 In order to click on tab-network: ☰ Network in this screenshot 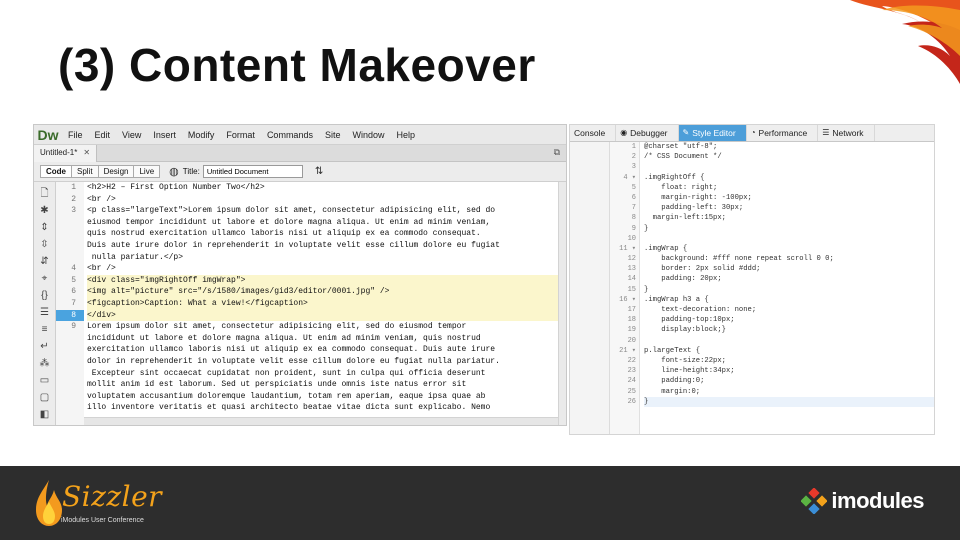, I will do `click(846, 133)`.